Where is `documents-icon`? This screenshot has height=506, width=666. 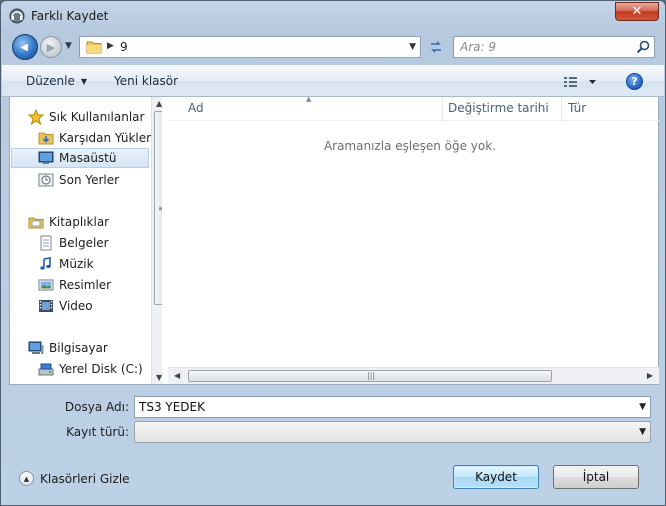
documents-icon is located at coordinates (46, 243).